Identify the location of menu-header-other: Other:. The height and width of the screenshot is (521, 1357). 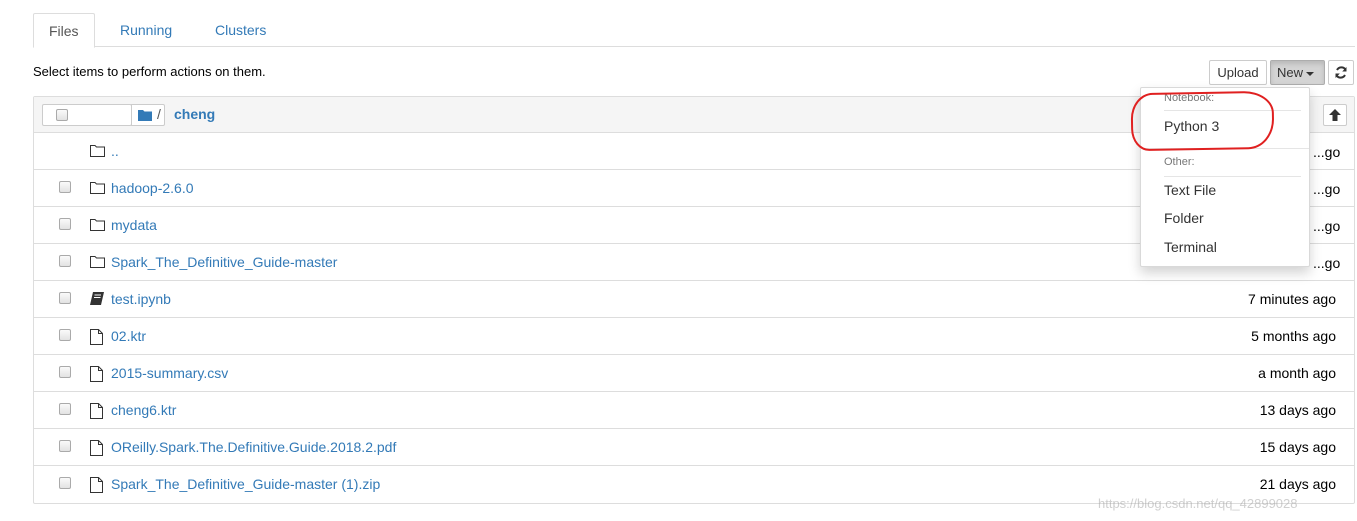
(1179, 162).